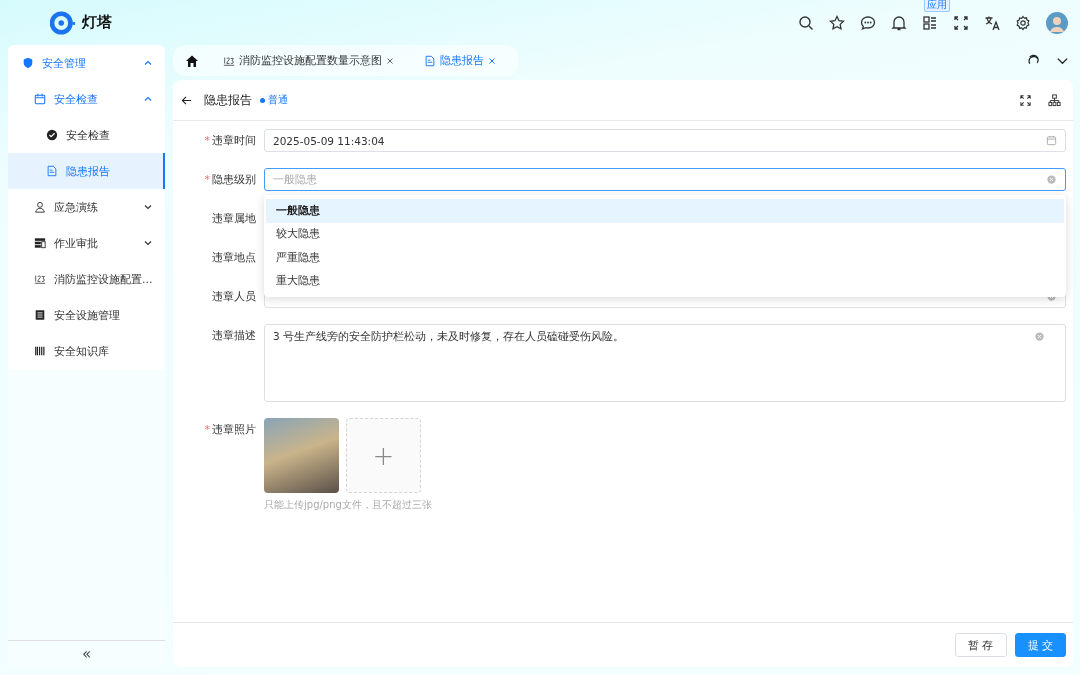  I want to click on tab: 隐患报告, so click(460, 60).